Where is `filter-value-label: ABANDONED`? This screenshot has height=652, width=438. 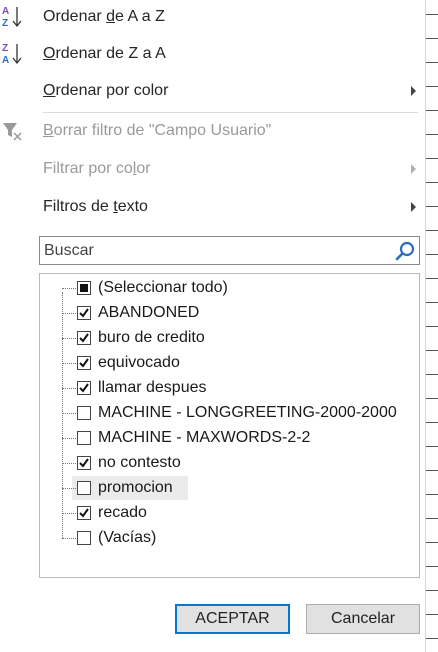
filter-value-label: ABANDONED is located at coordinates (149, 312).